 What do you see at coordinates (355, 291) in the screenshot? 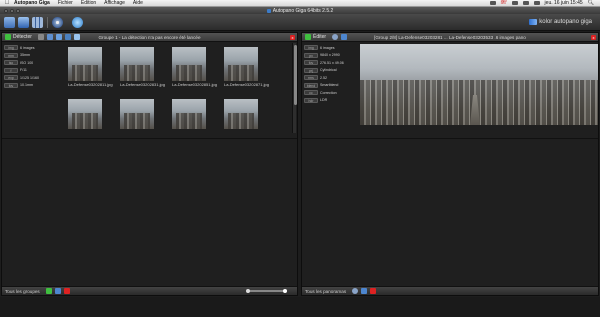
I see `all-pano-settings-icon` at bounding box center [355, 291].